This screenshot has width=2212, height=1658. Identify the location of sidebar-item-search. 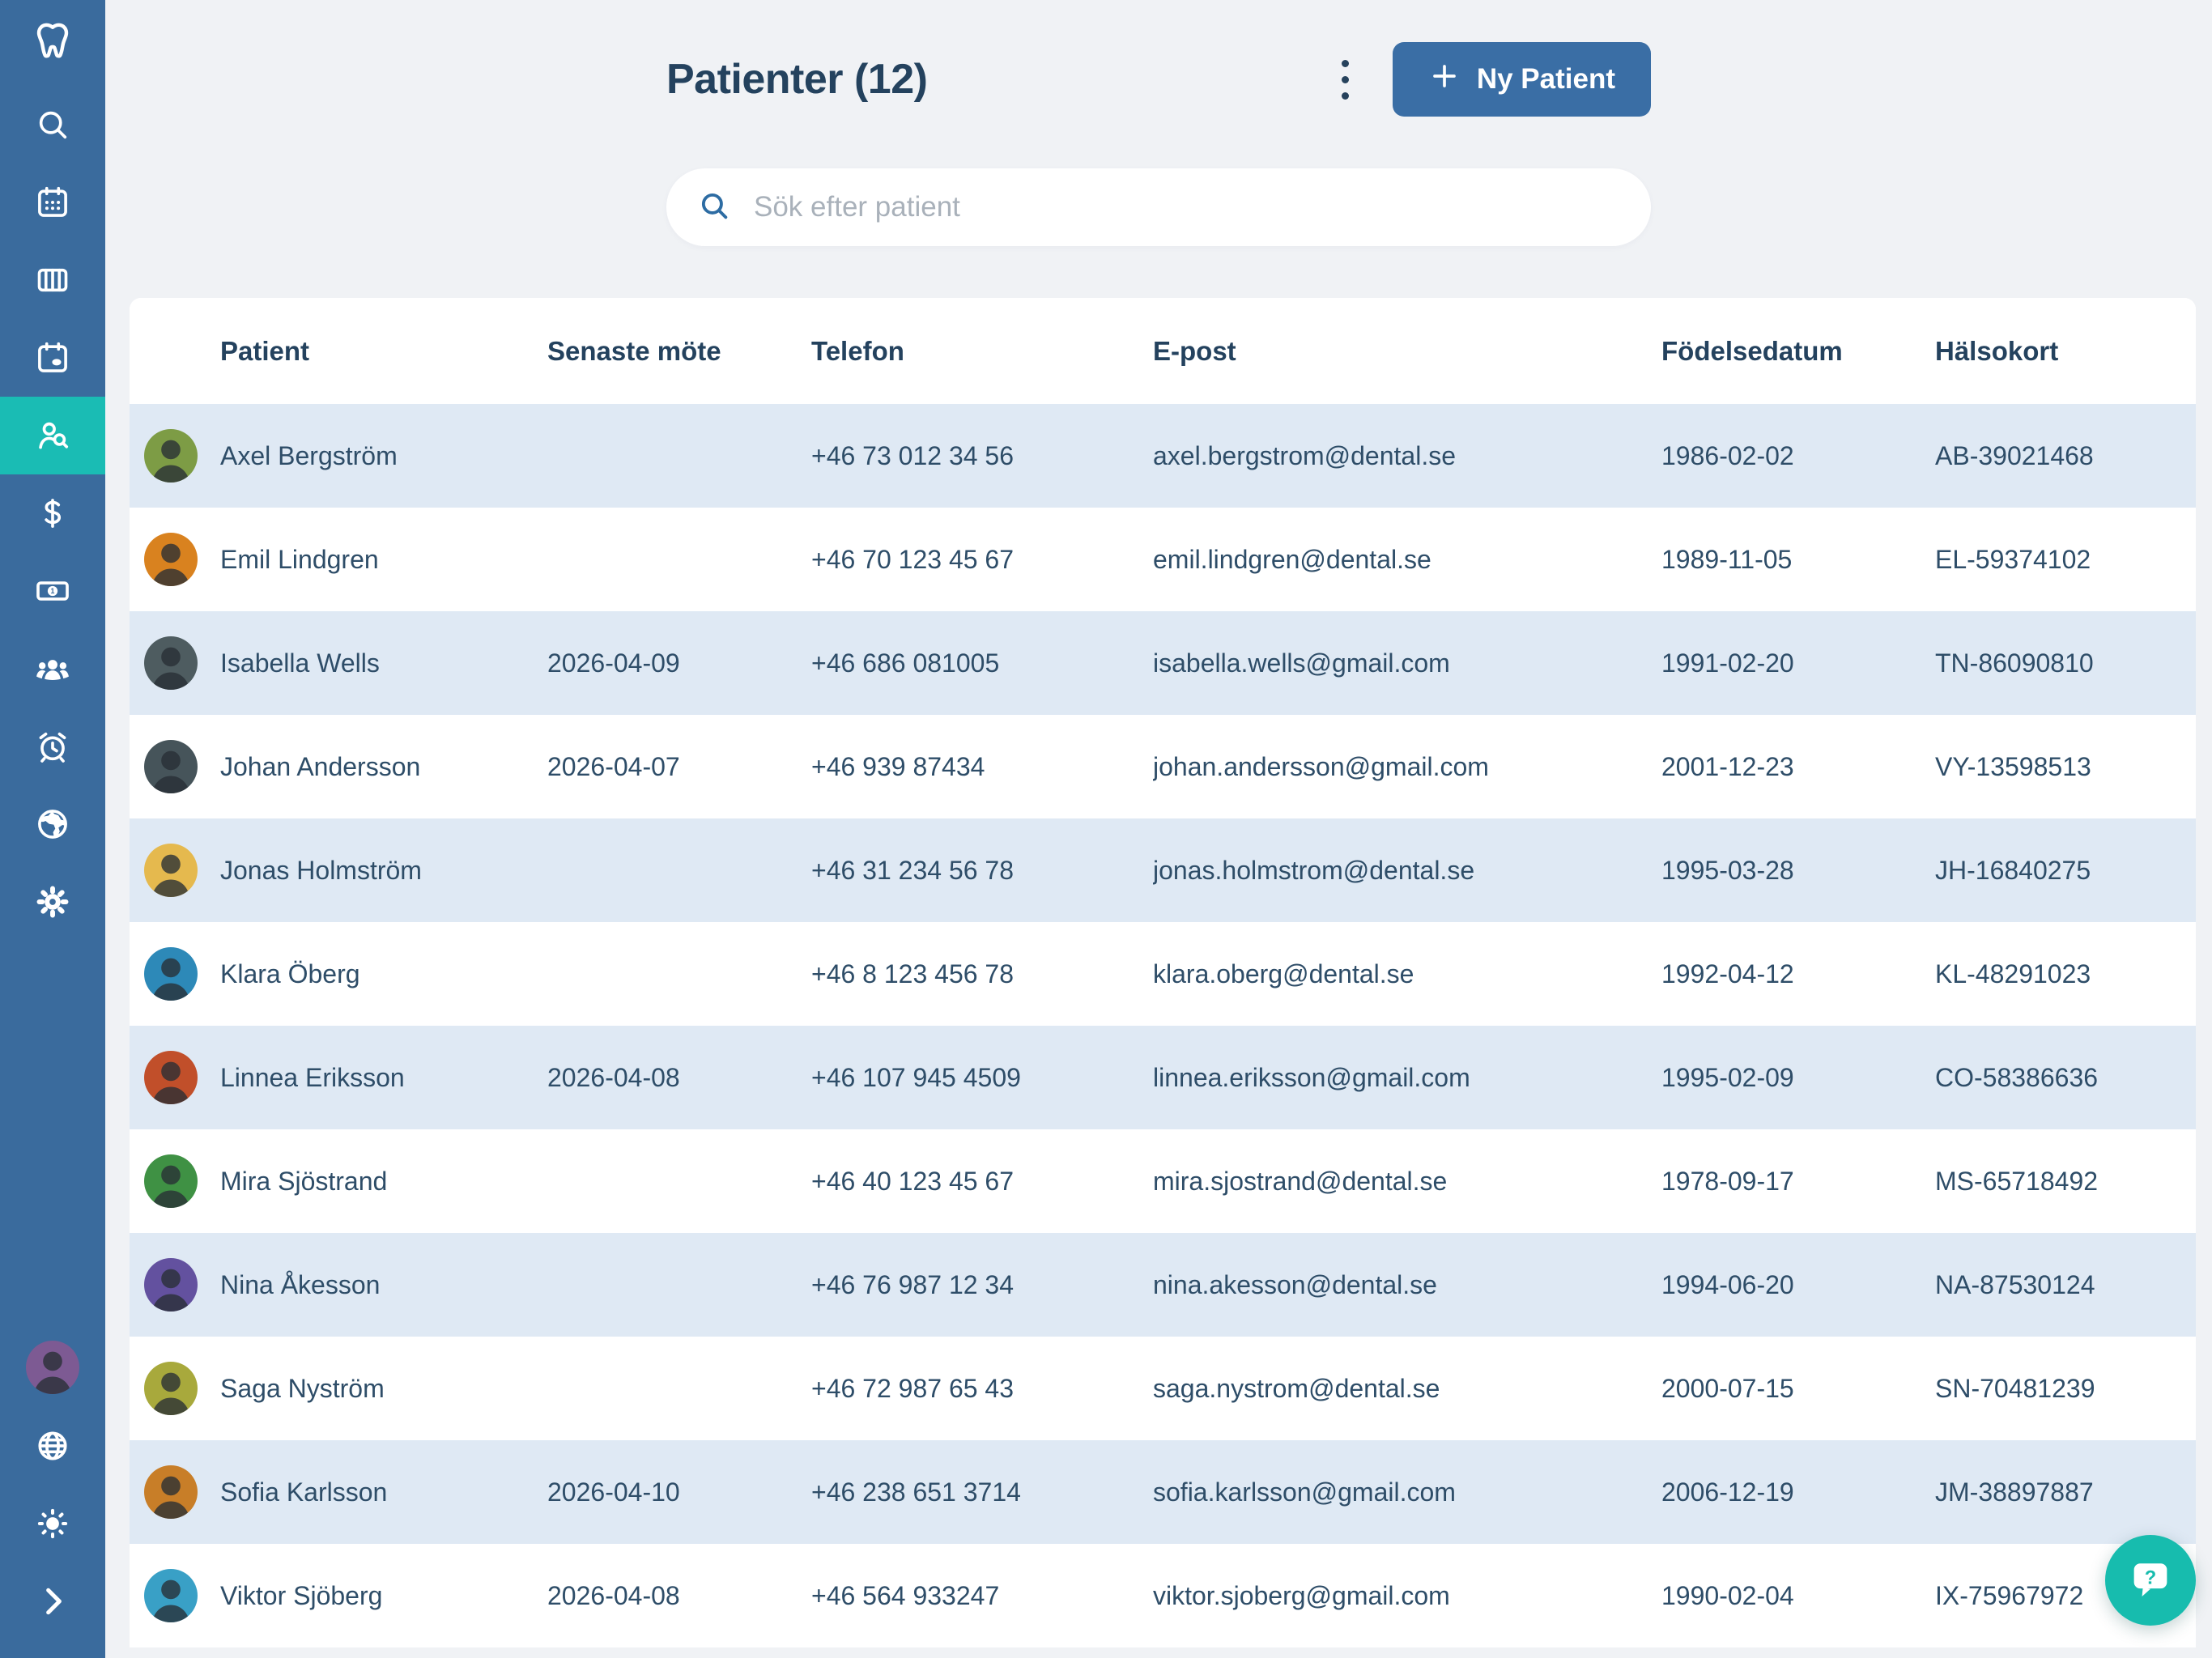
(53, 125).